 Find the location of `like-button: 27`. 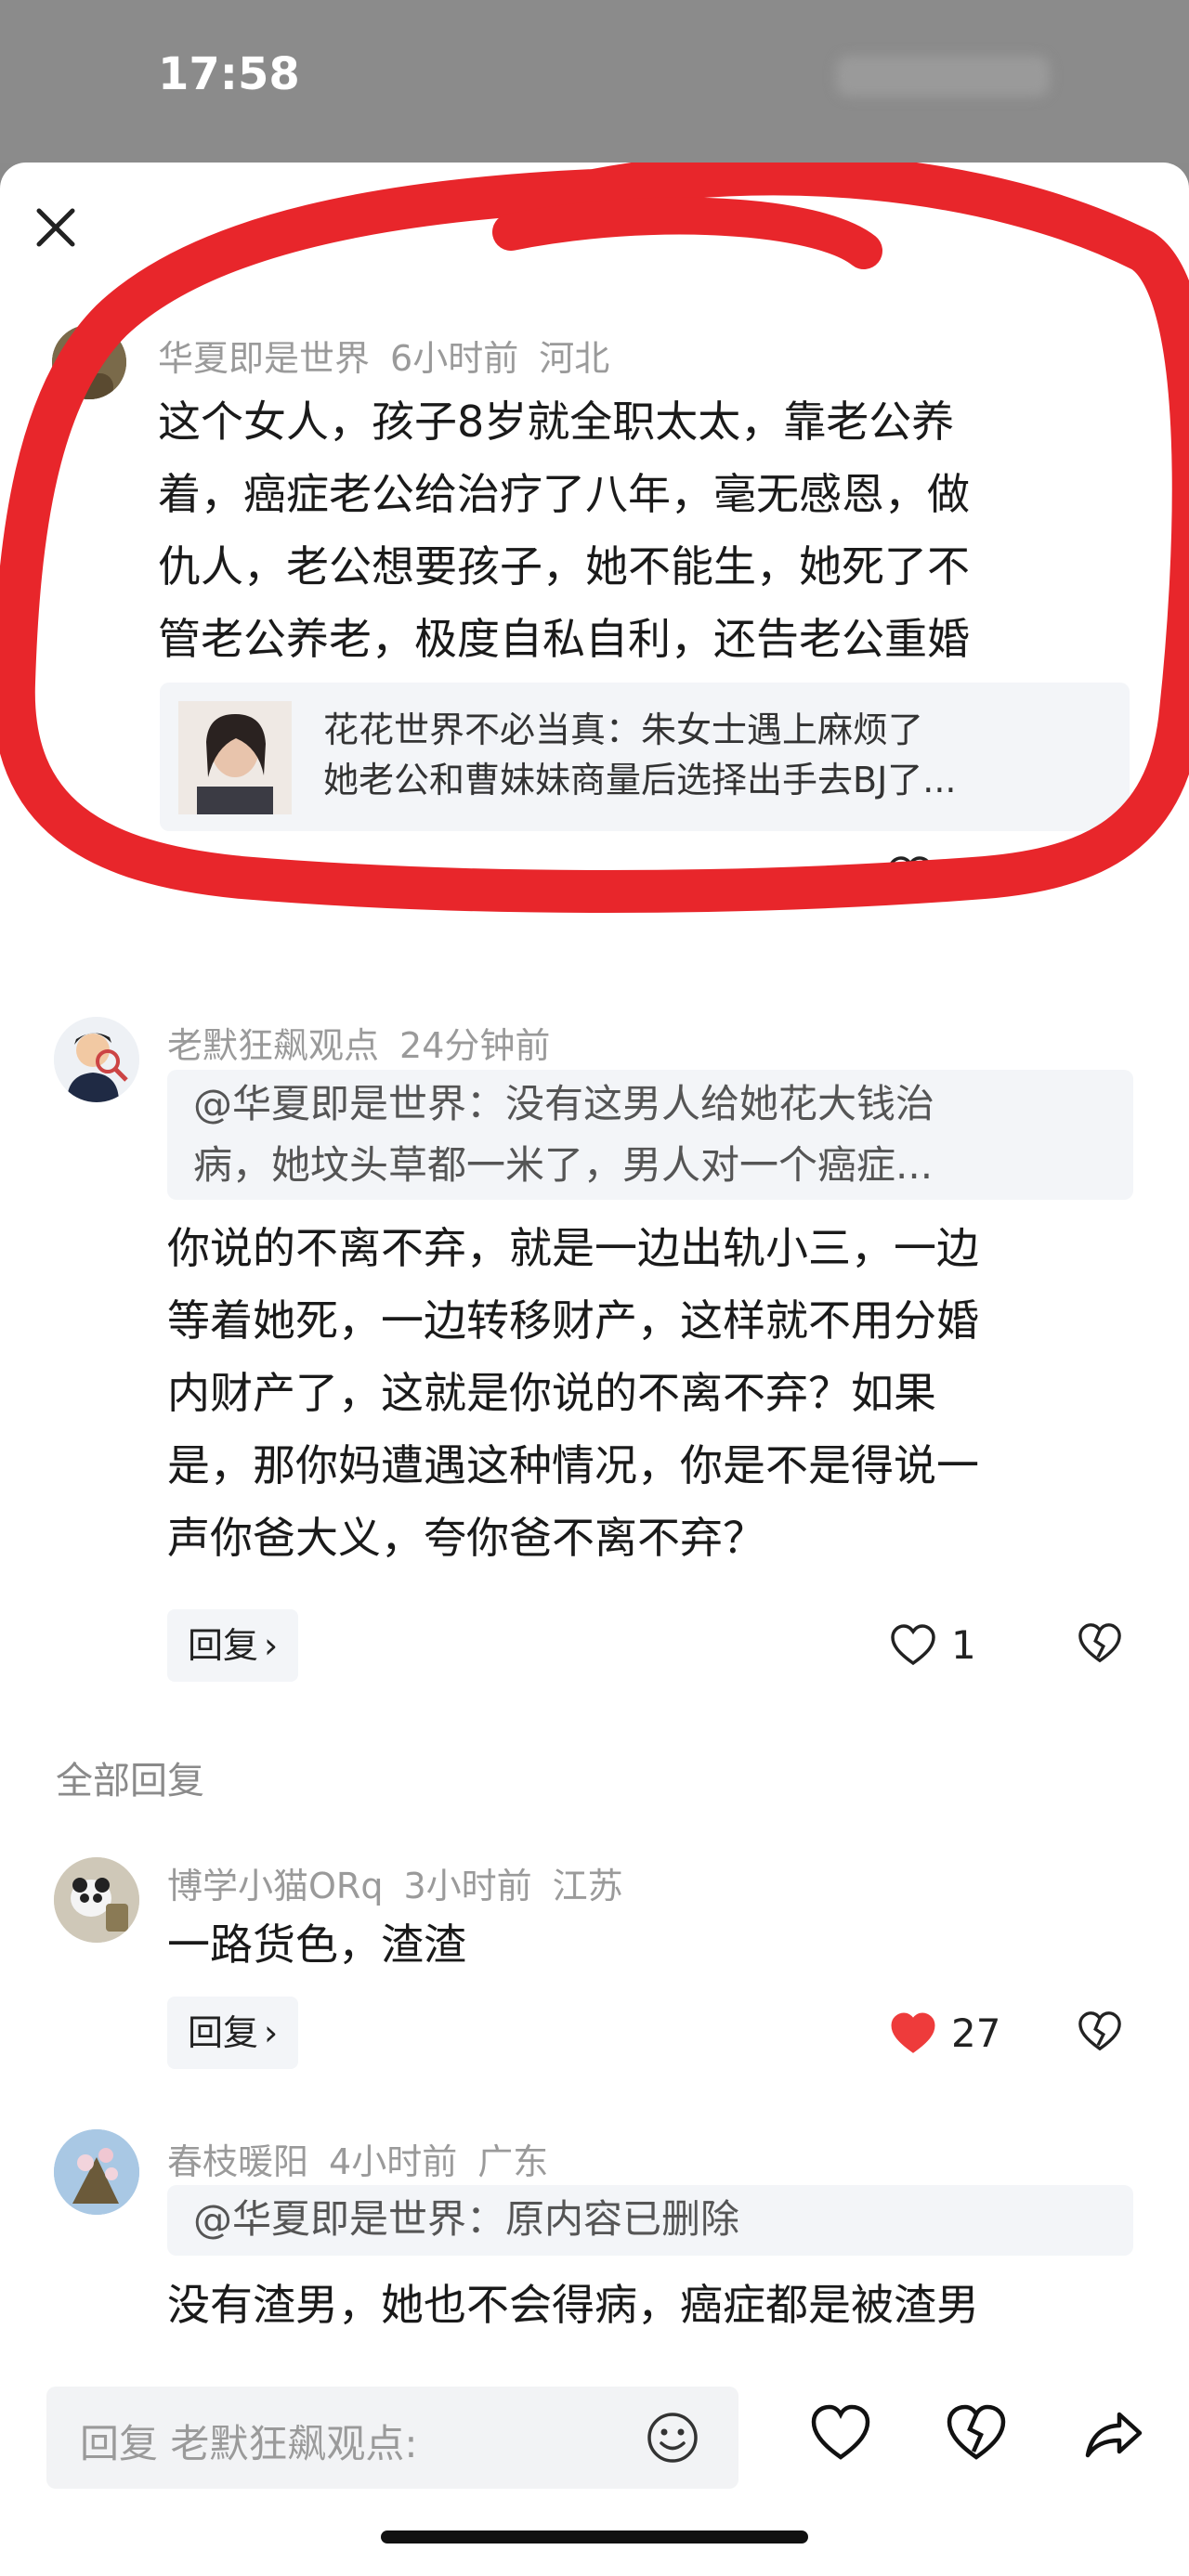

like-button: 27 is located at coordinates (945, 2033).